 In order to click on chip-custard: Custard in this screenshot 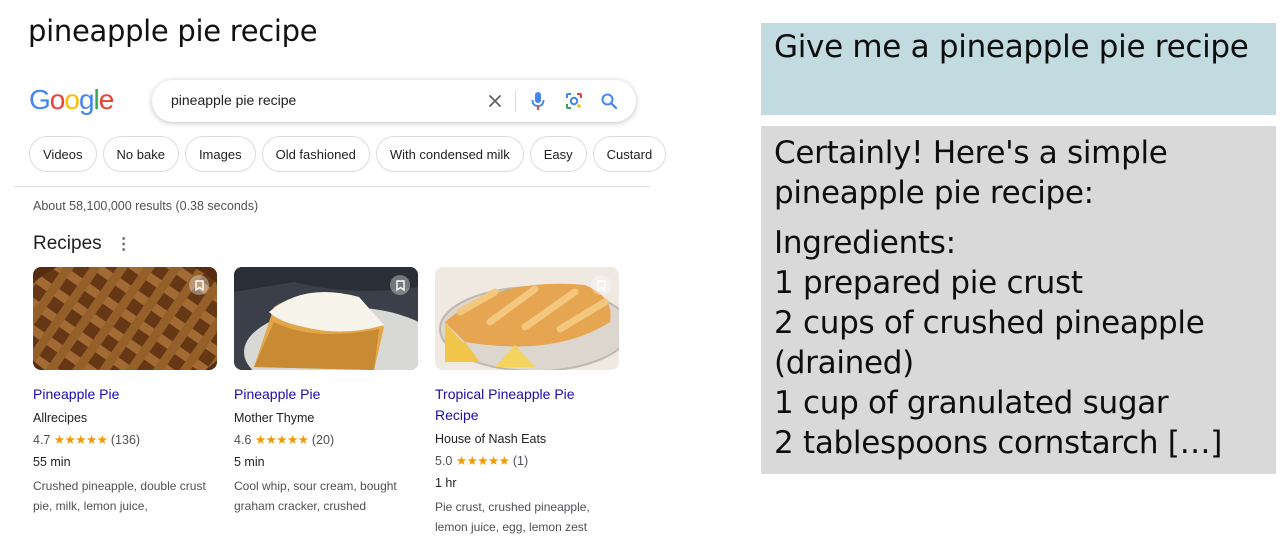, I will do `click(629, 154)`.